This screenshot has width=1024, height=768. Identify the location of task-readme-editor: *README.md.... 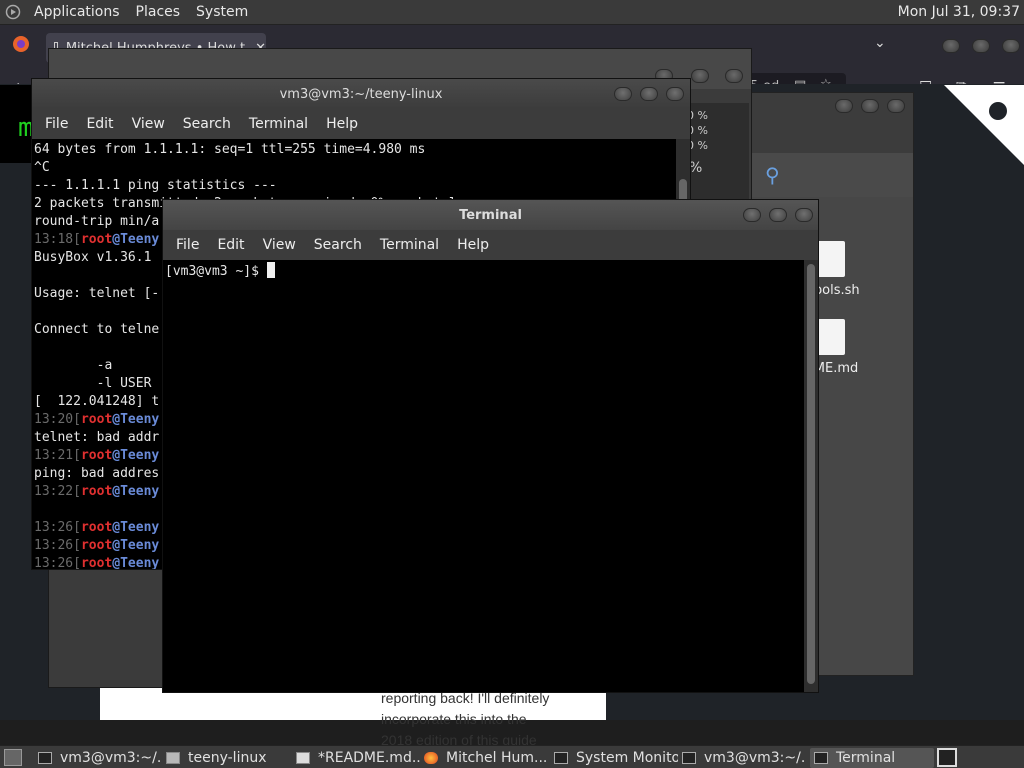
(358, 758).